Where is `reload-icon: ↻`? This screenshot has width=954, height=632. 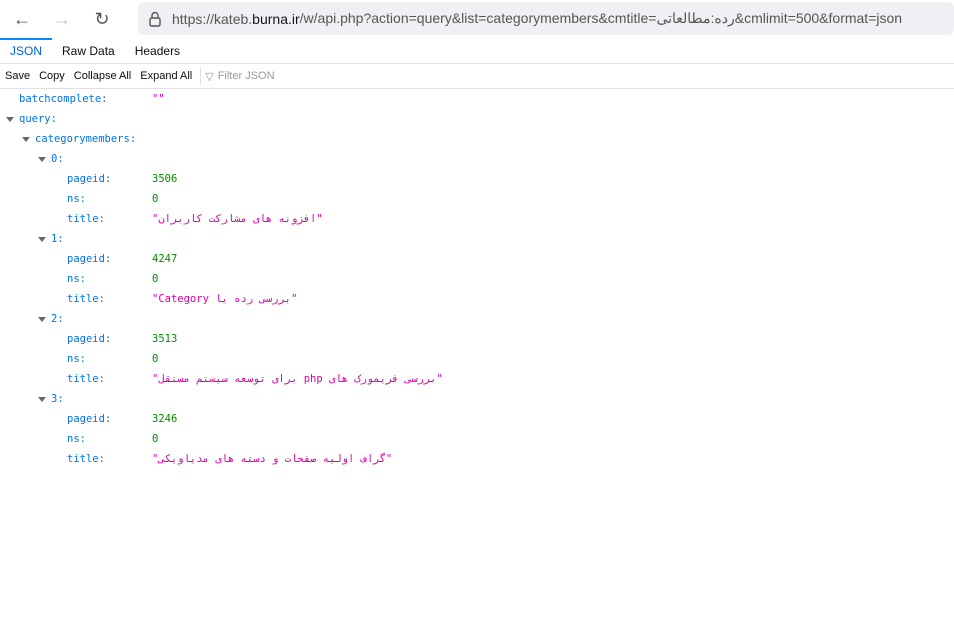
reload-icon: ↻ is located at coordinates (102, 18).